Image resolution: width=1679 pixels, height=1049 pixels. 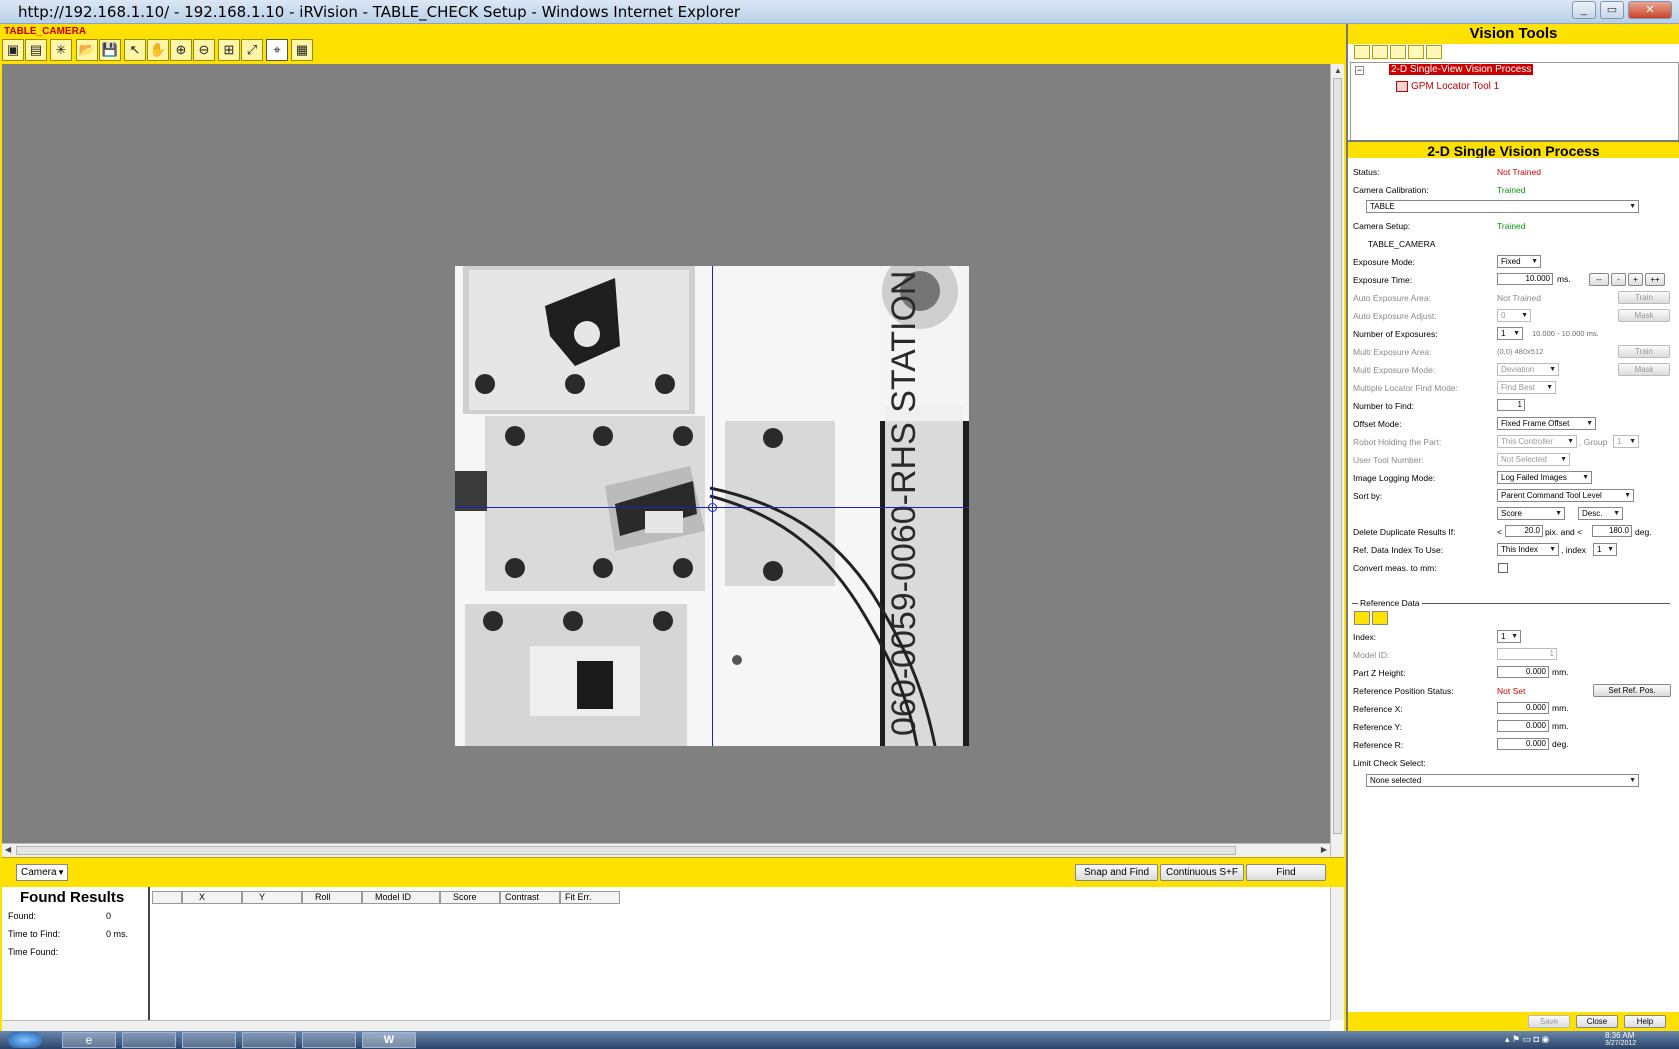 What do you see at coordinates (1632, 690) in the screenshot?
I see `set-ref-pos-button: Set Ref. Pos.` at bounding box center [1632, 690].